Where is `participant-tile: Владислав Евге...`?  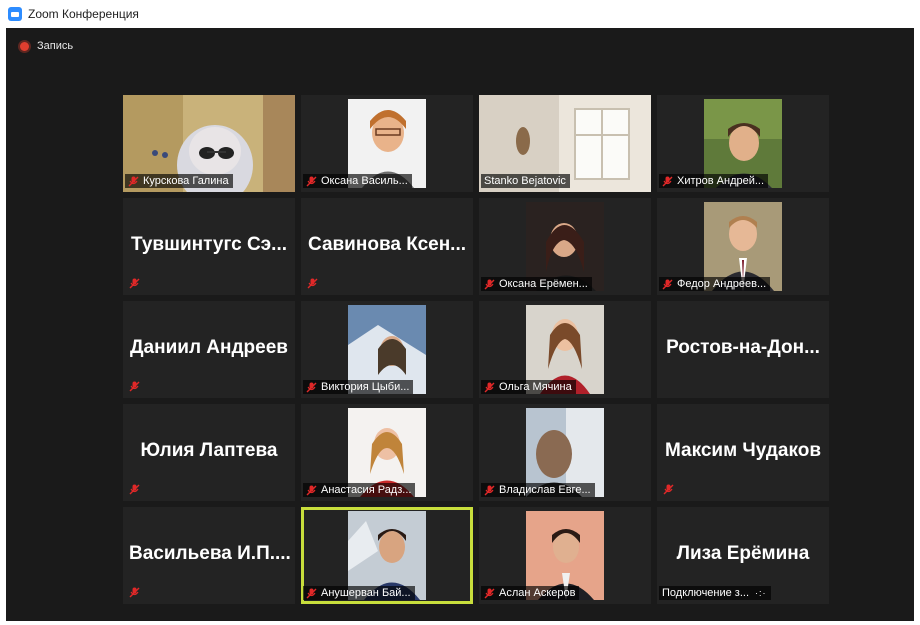
participant-tile: Владислав Евге... is located at coordinates (565, 452).